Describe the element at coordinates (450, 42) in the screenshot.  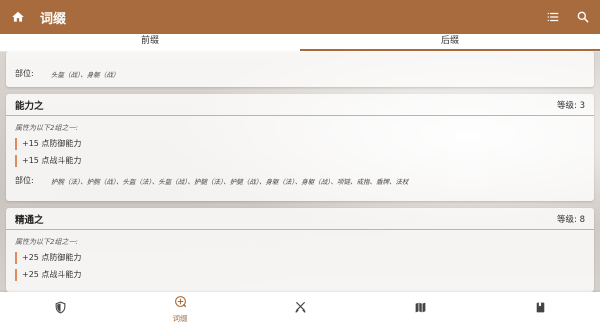
I see `tab-suffix: 后缀` at that location.